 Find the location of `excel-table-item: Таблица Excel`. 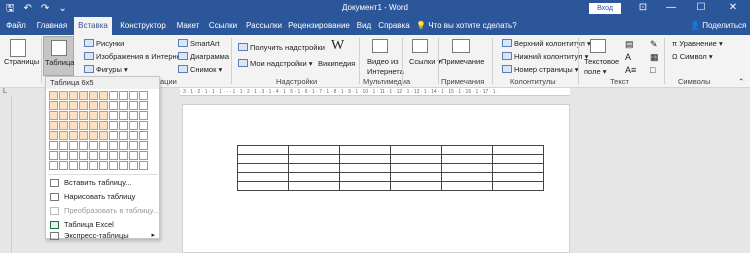

excel-table-item: Таблица Excel is located at coordinates (102, 225).